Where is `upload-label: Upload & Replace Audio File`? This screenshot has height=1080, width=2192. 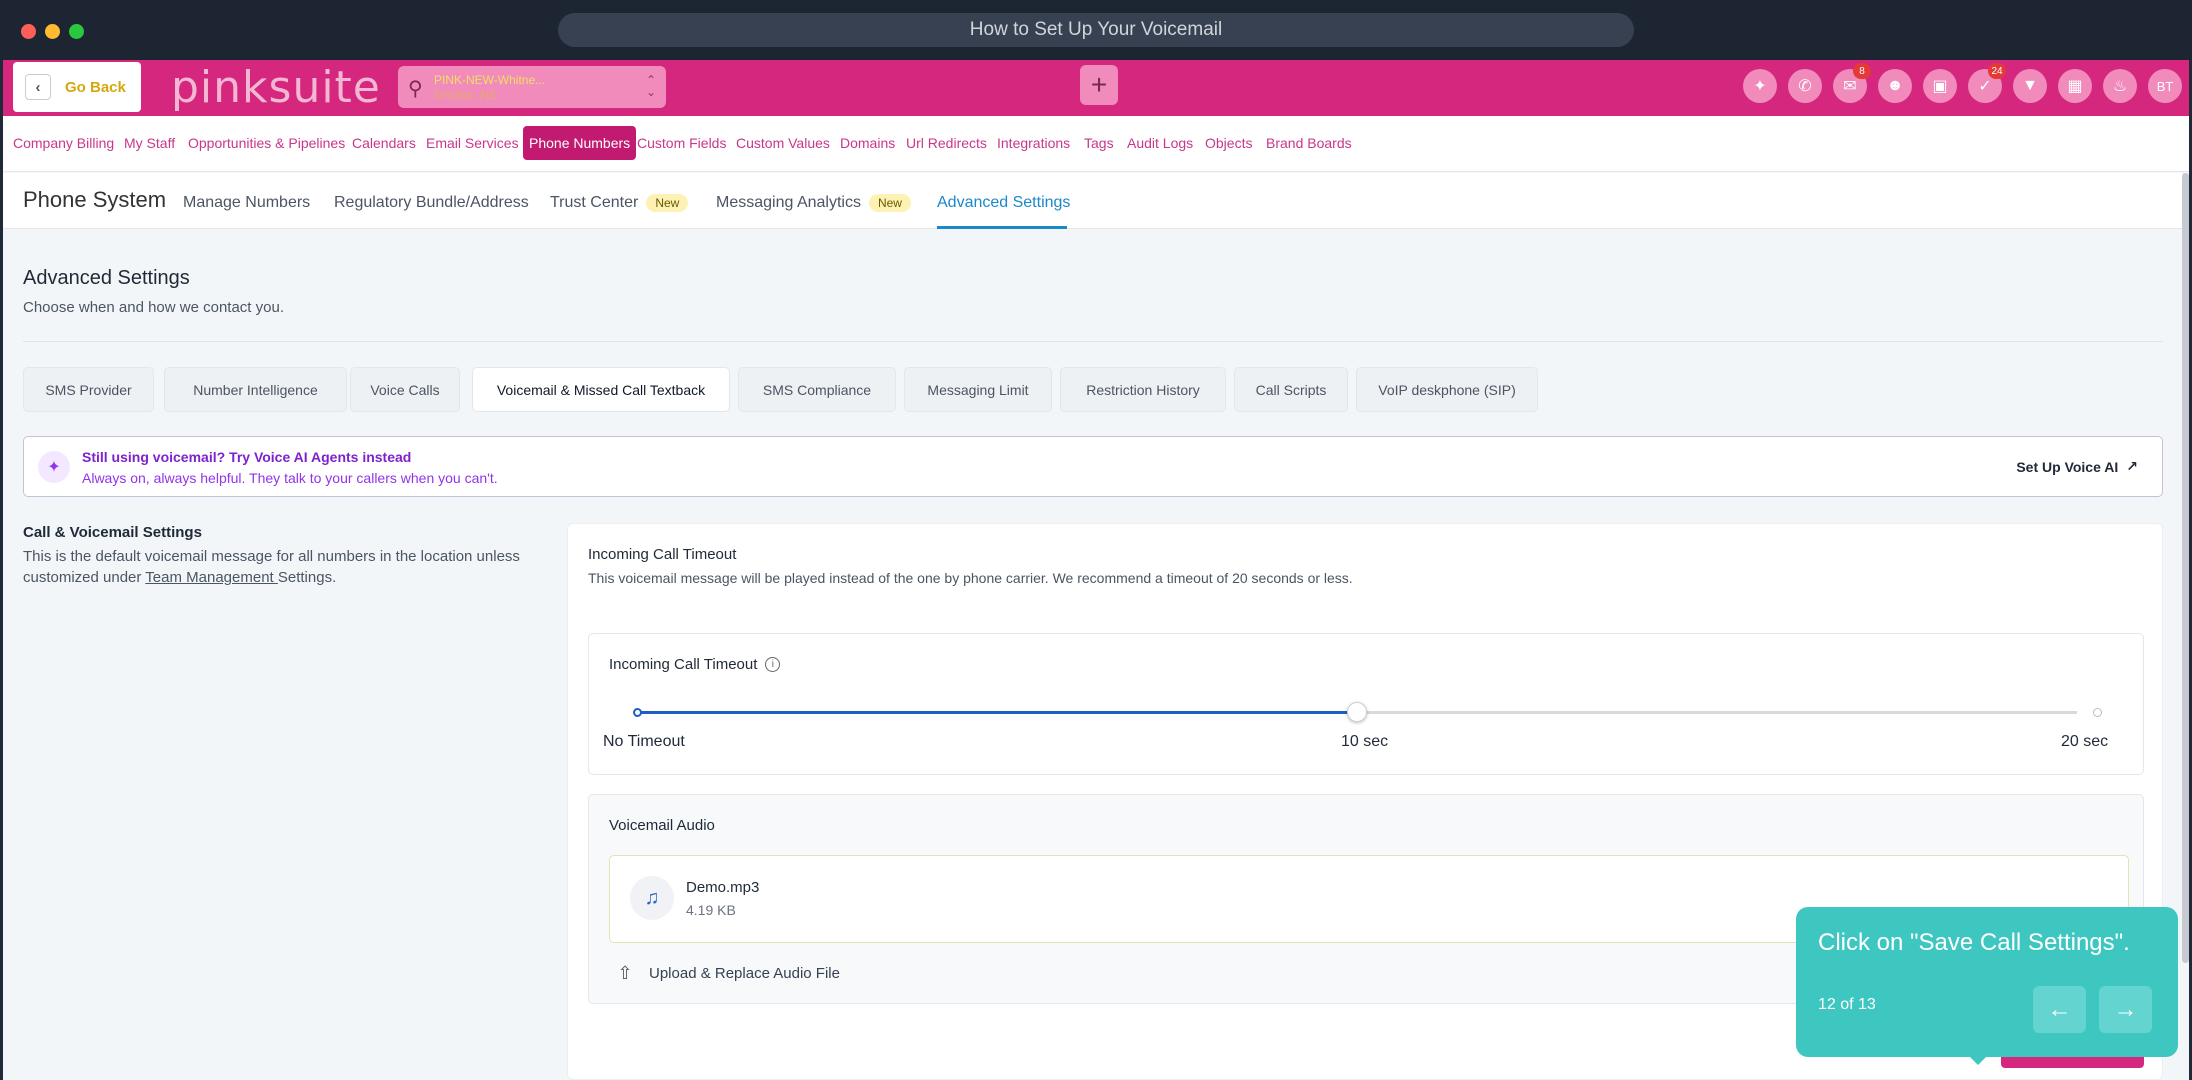
upload-label: Upload & Replace Audio File is located at coordinates (744, 973).